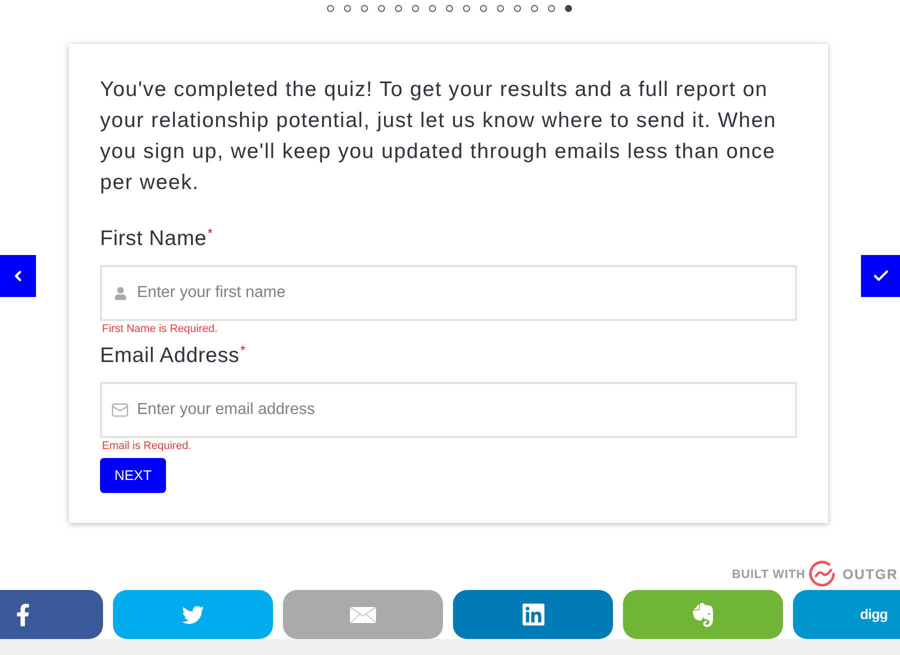 The image size is (900, 655). I want to click on error-message: First Name is Required., so click(160, 329).